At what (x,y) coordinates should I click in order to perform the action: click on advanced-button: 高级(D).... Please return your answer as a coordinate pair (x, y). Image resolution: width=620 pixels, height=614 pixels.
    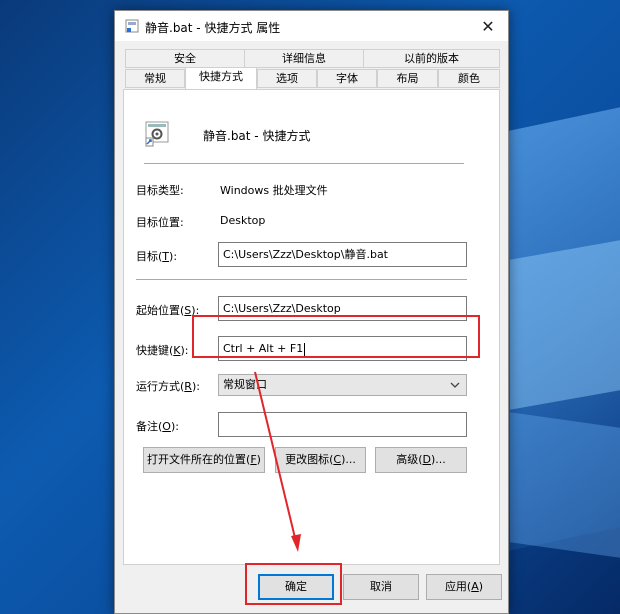
    Looking at the image, I should click on (421, 460).